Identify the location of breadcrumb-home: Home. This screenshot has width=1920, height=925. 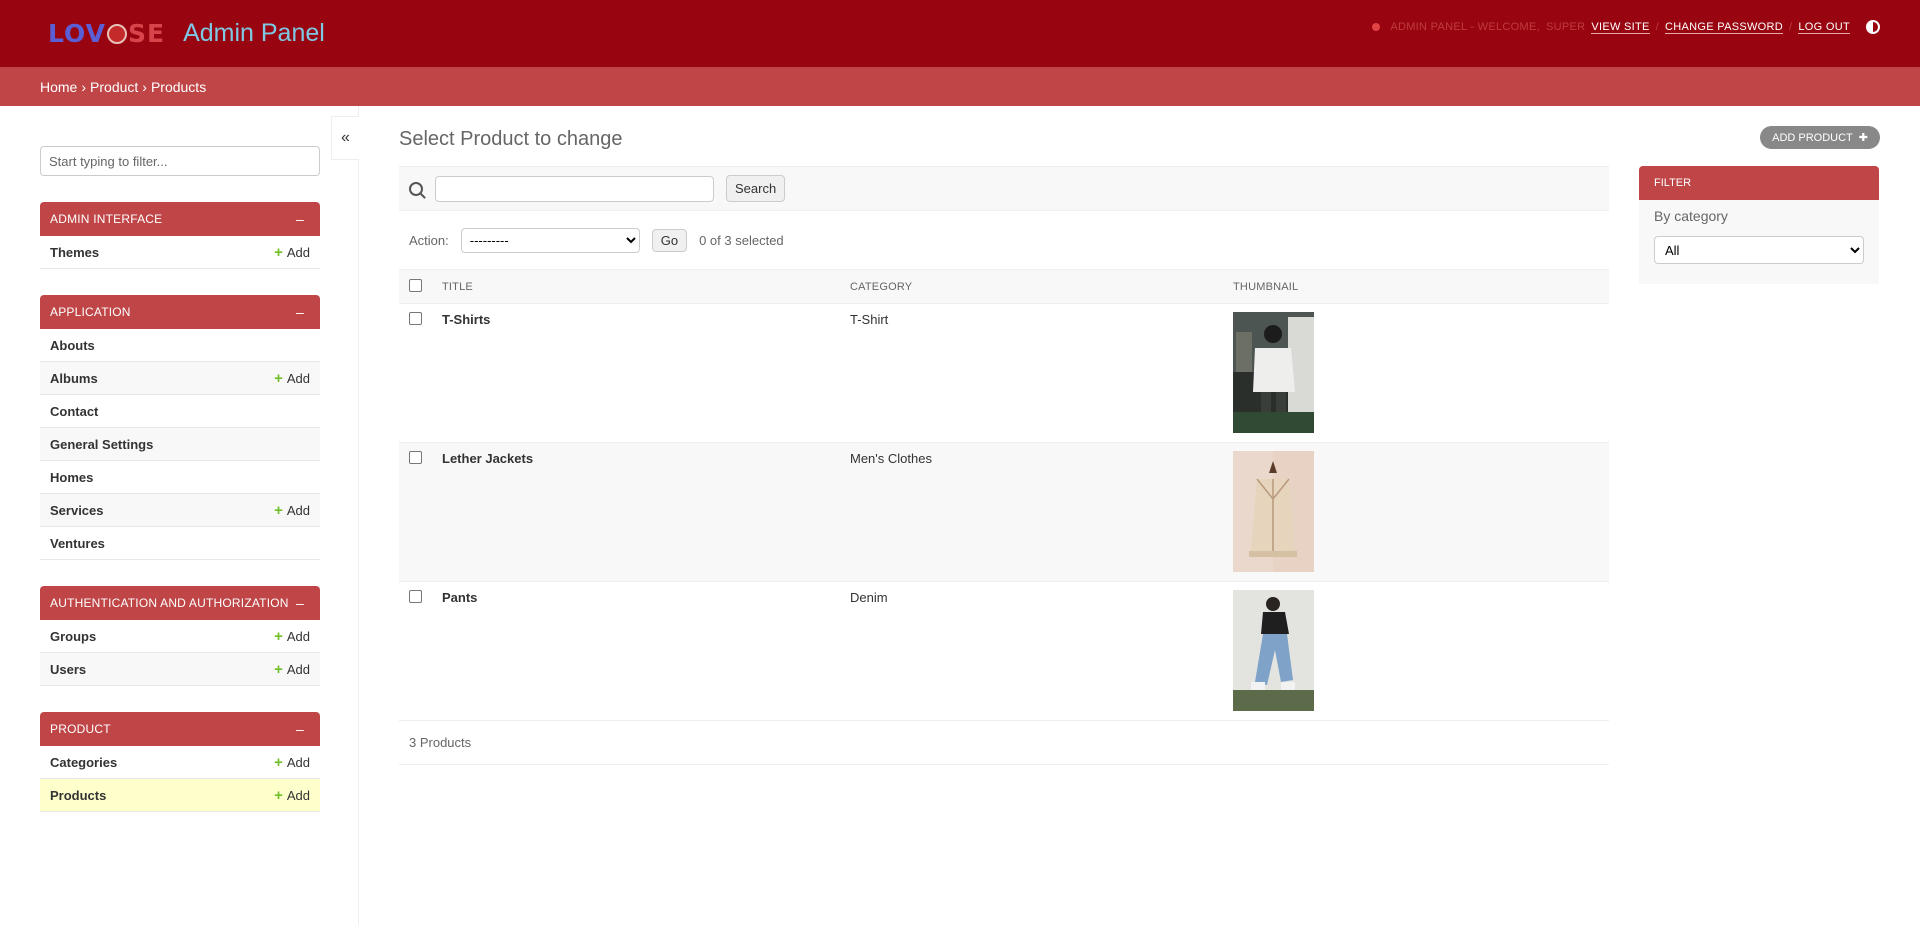
(58, 87).